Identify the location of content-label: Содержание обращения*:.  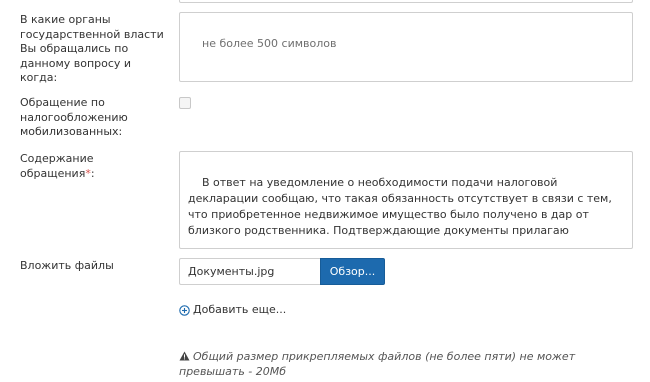
(80, 166).